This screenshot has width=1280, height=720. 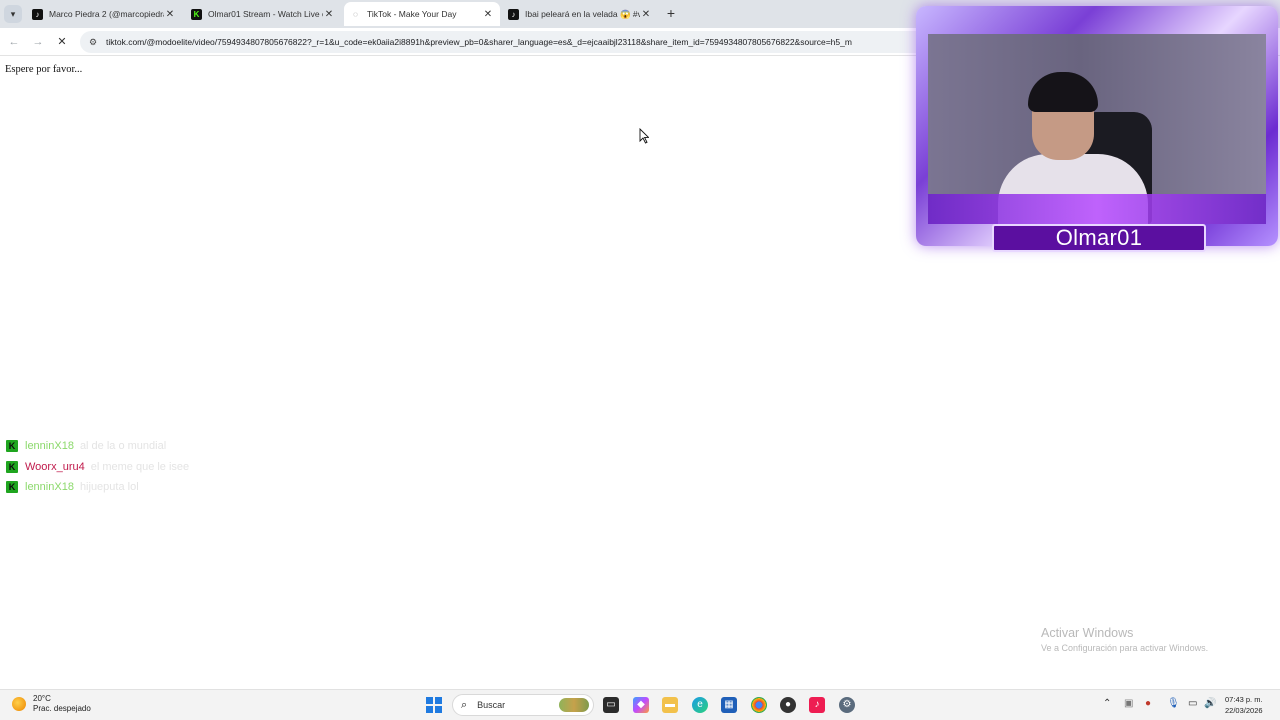 I want to click on chevron-up-icon: ⌃, so click(x=1107, y=703).